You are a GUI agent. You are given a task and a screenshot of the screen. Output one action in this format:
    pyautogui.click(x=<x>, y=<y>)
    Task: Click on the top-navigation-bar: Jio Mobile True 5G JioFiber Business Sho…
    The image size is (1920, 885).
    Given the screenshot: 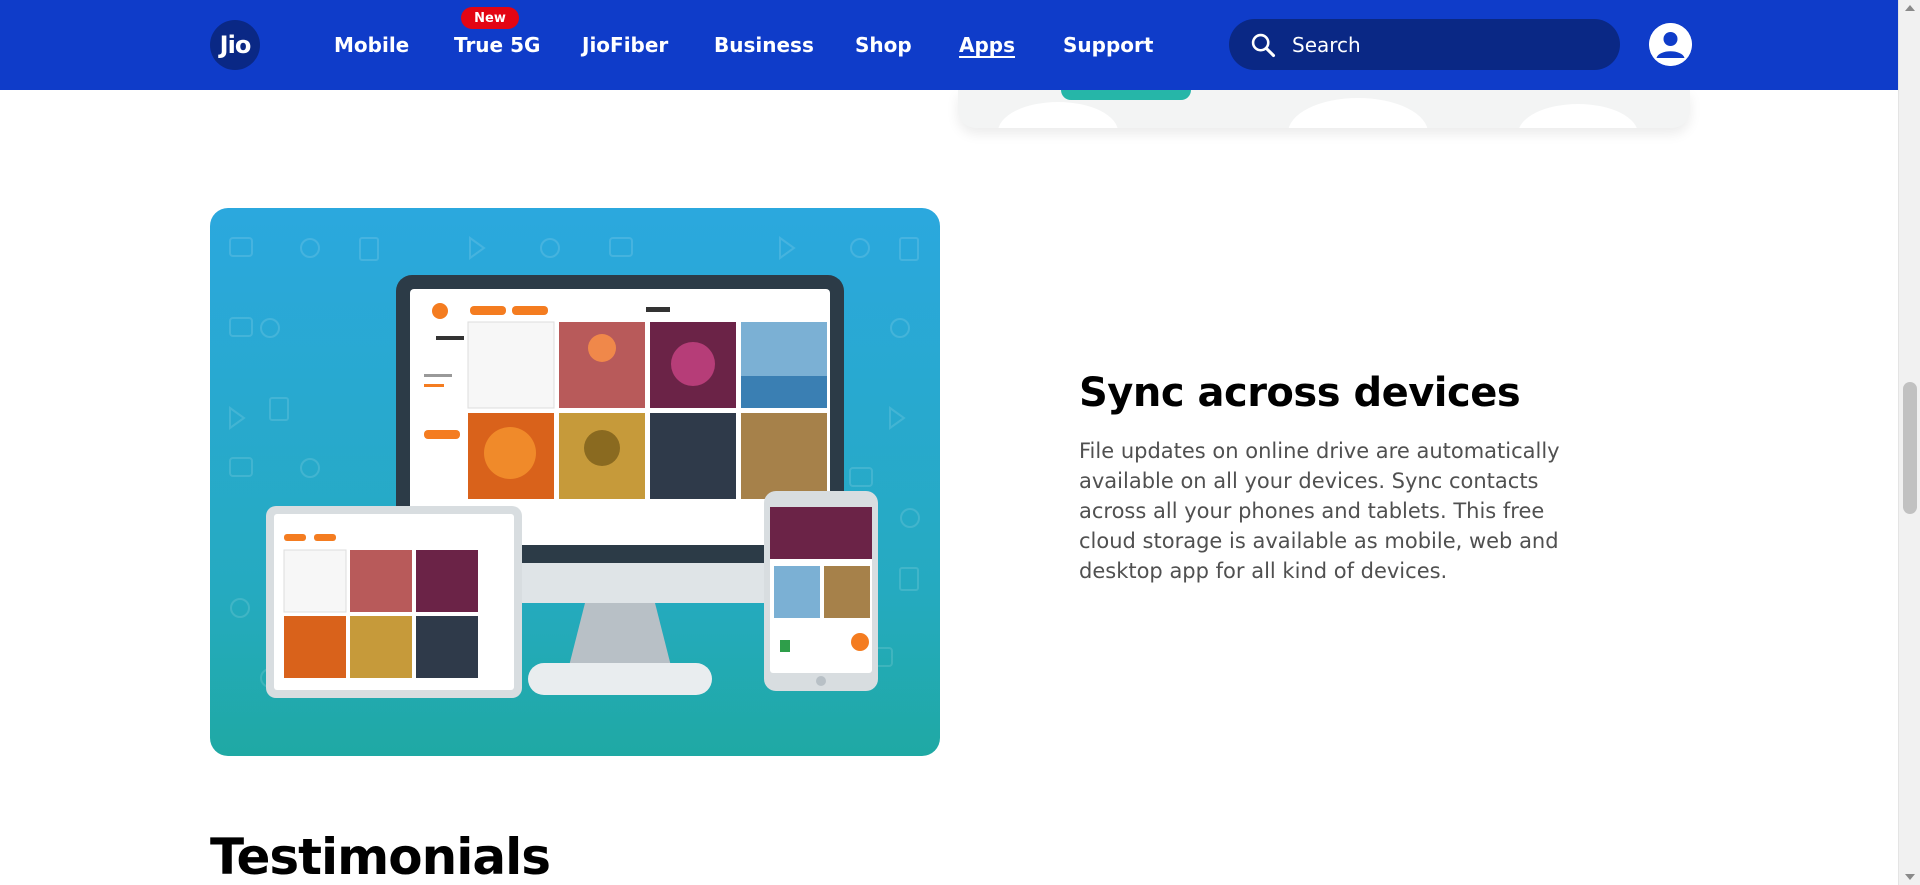 What is the action you would take?
    pyautogui.click(x=949, y=45)
    